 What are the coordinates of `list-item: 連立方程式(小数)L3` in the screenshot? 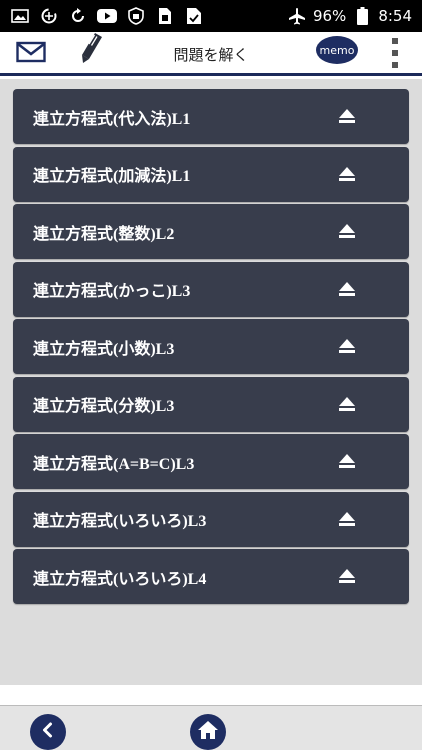 It's located at (211, 346).